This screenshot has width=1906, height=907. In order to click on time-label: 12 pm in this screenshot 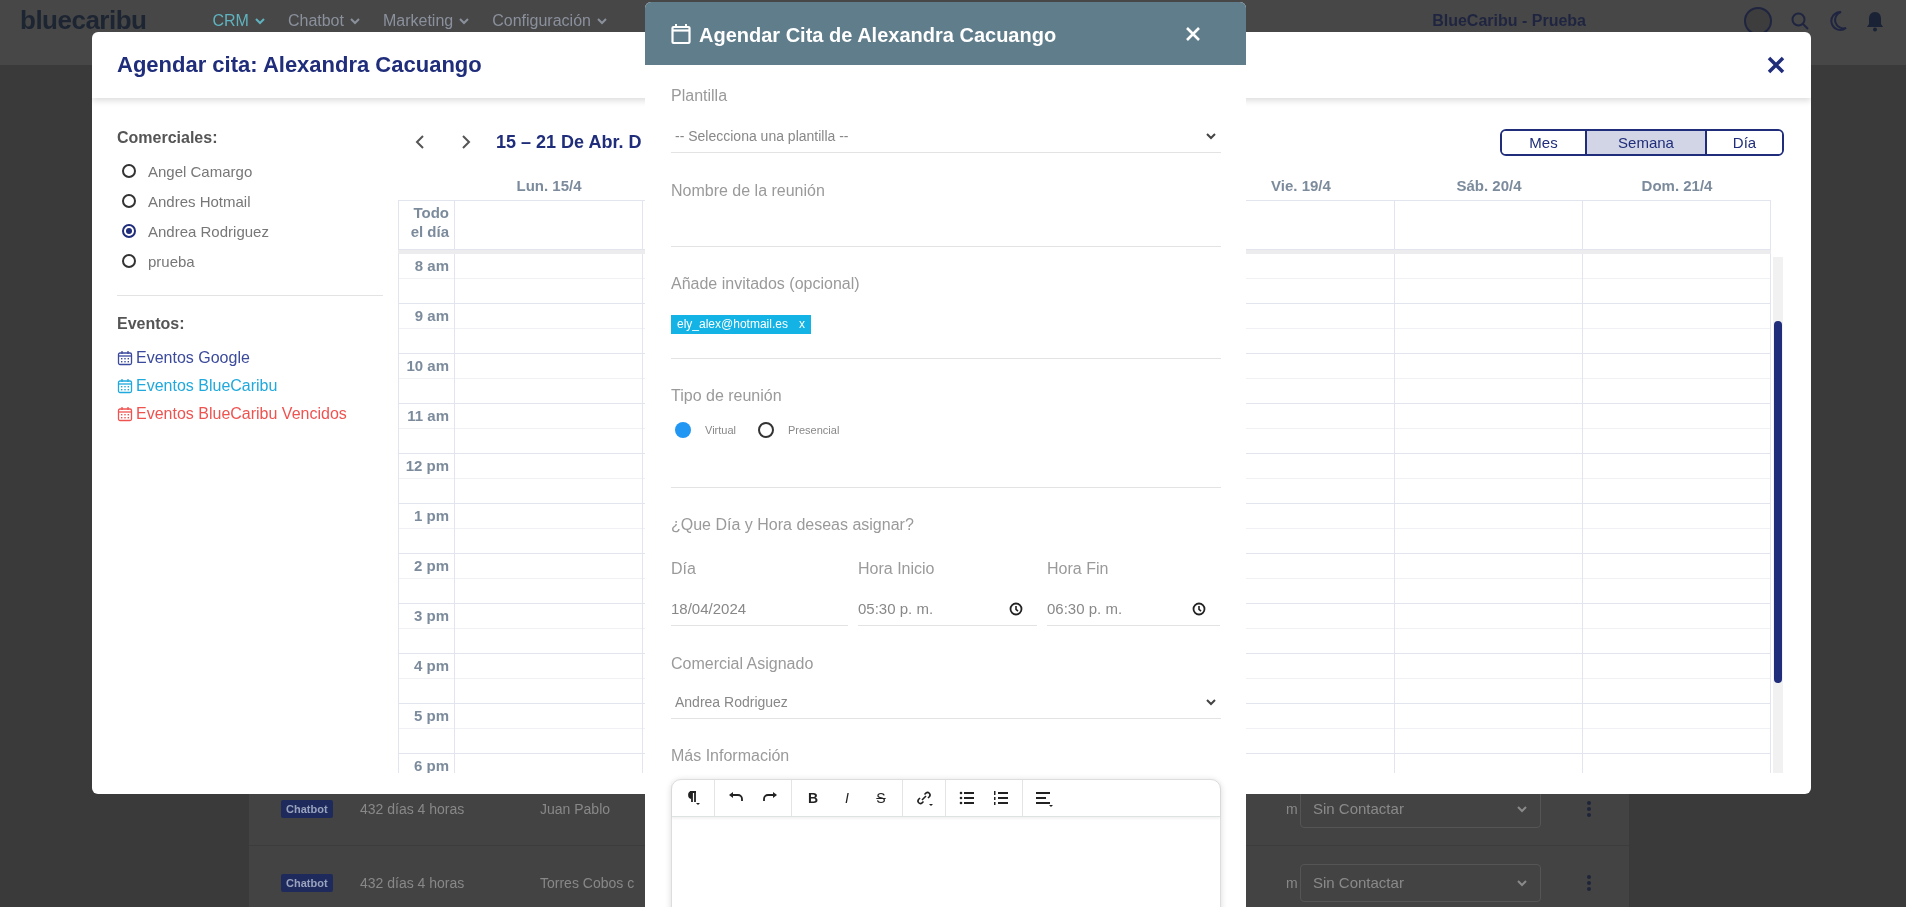, I will do `click(427, 465)`.